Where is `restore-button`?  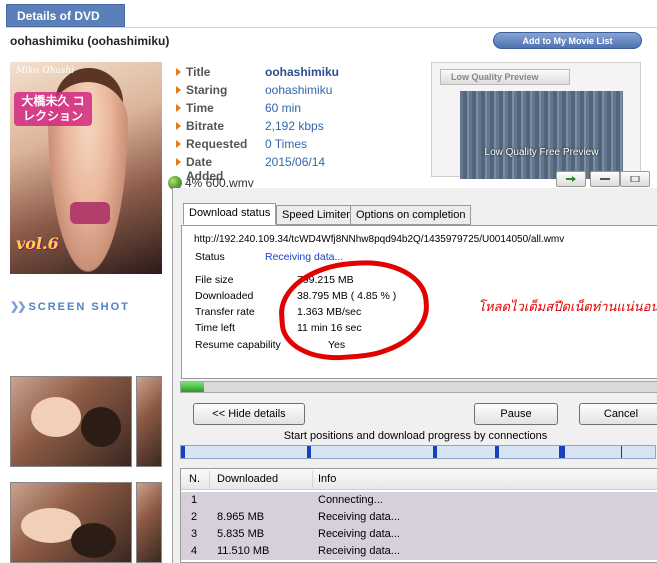
restore-button is located at coordinates (635, 179).